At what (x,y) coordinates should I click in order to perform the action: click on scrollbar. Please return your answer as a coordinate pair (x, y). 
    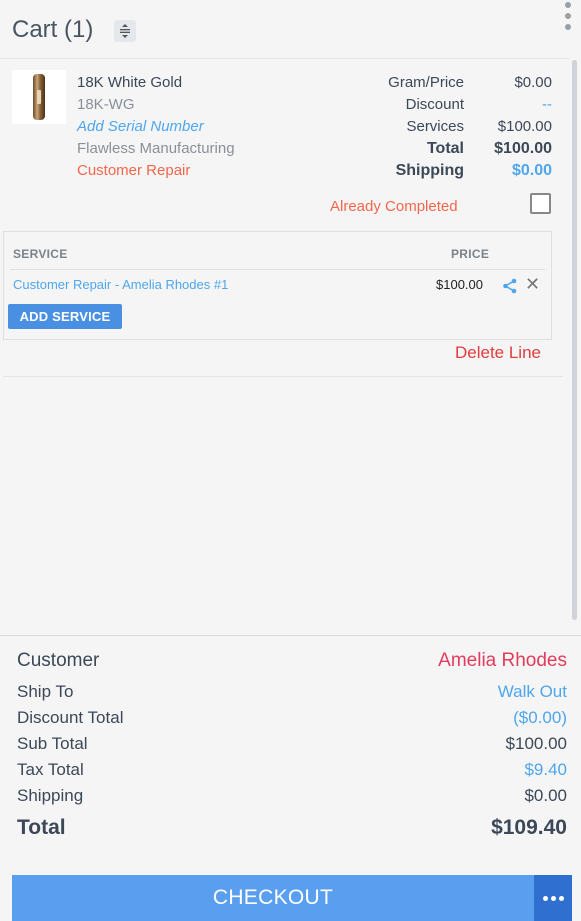
    Looking at the image, I should click on (574, 340).